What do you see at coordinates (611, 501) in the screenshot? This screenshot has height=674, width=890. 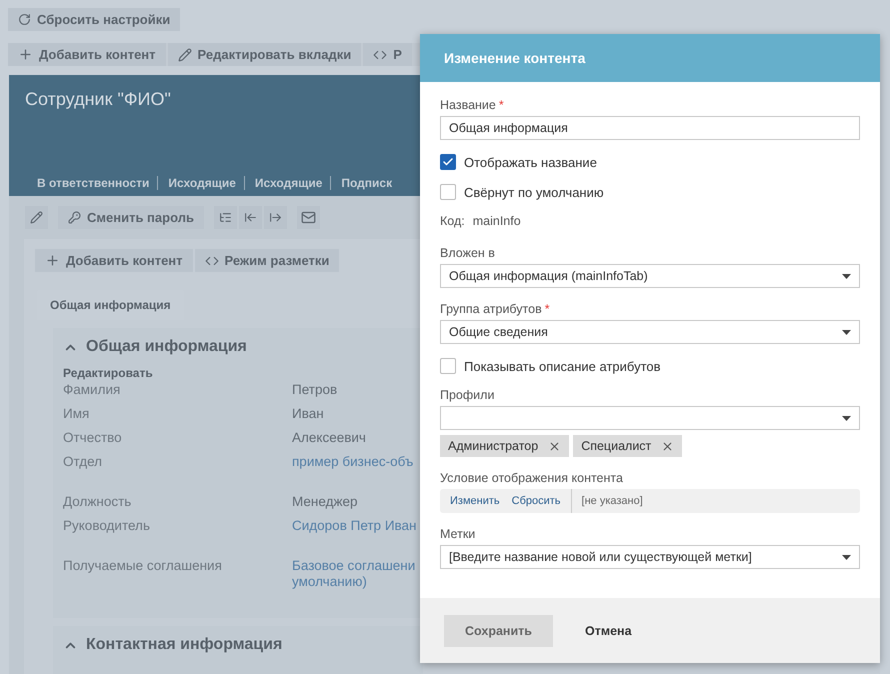 I see `condition-value: [не указано]` at bounding box center [611, 501].